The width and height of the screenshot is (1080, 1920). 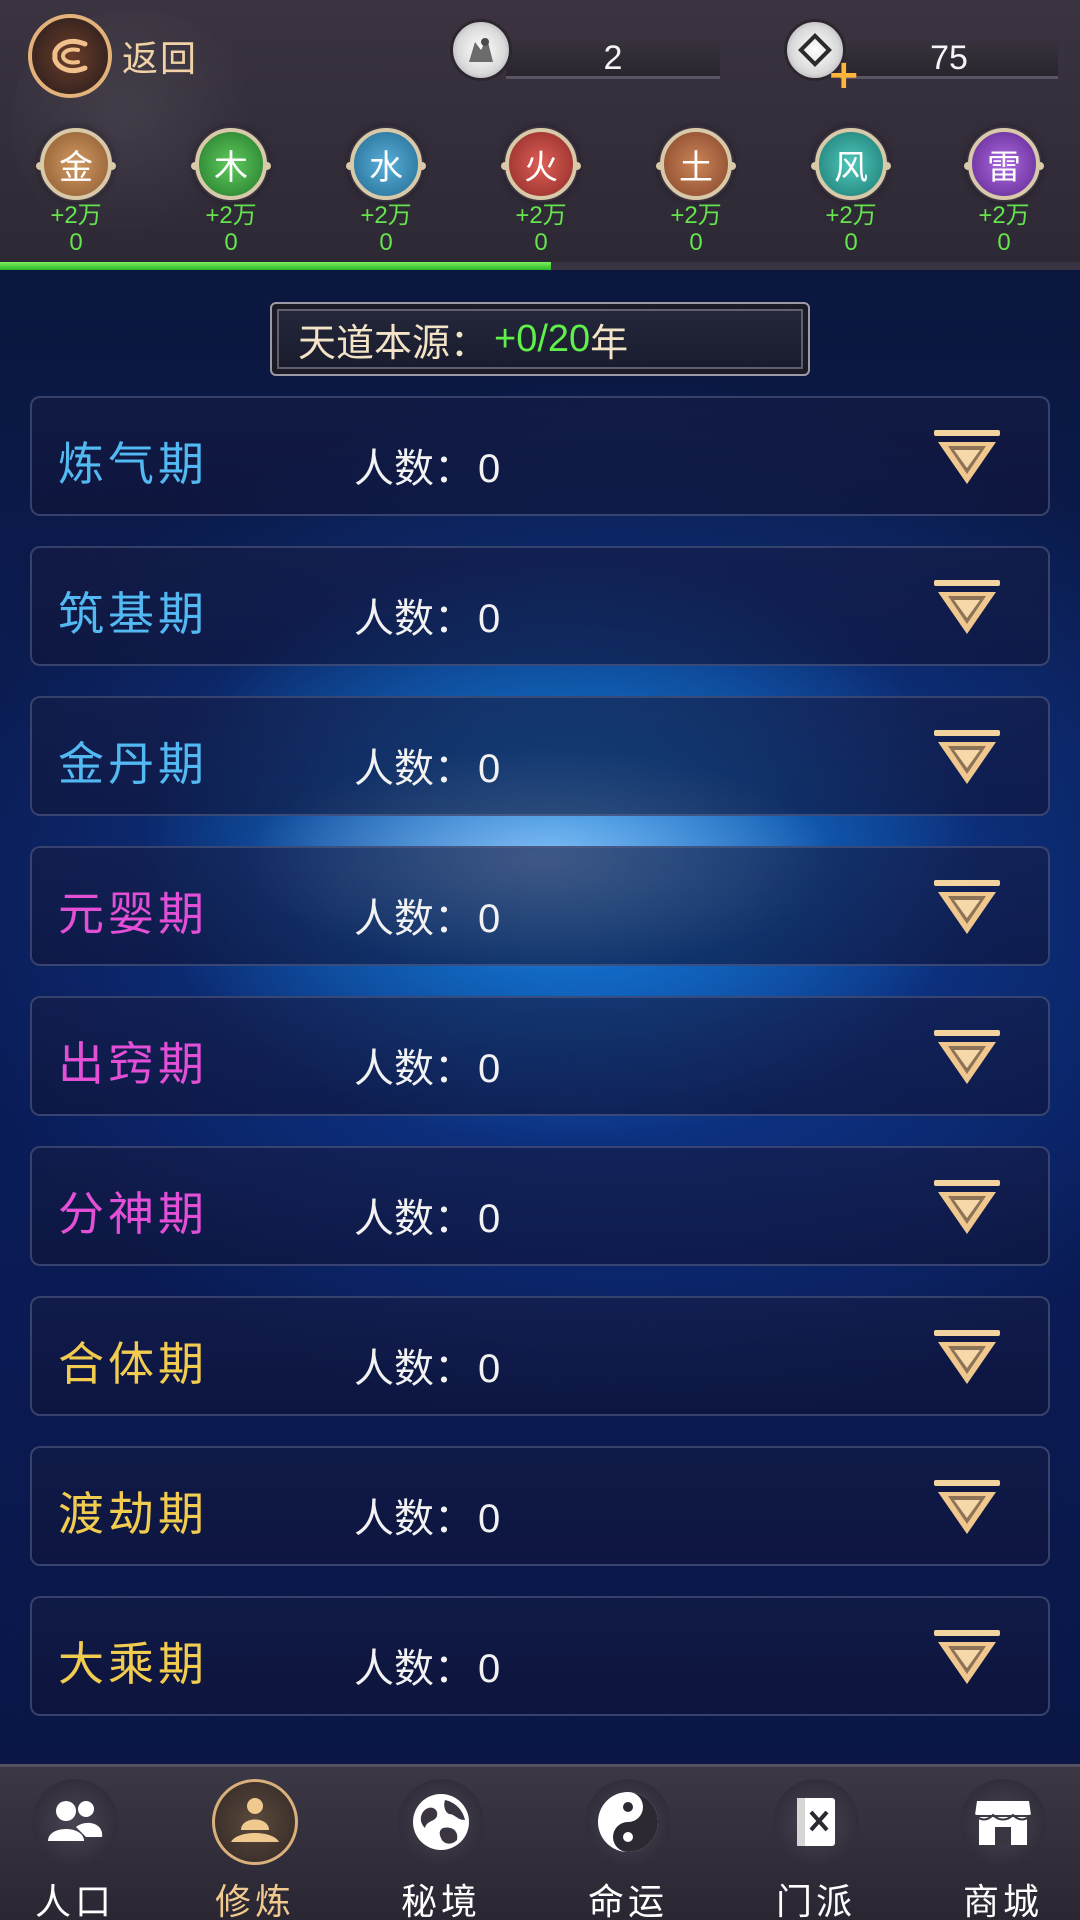 What do you see at coordinates (386, 164) in the screenshot?
I see `element-water-badge: 水` at bounding box center [386, 164].